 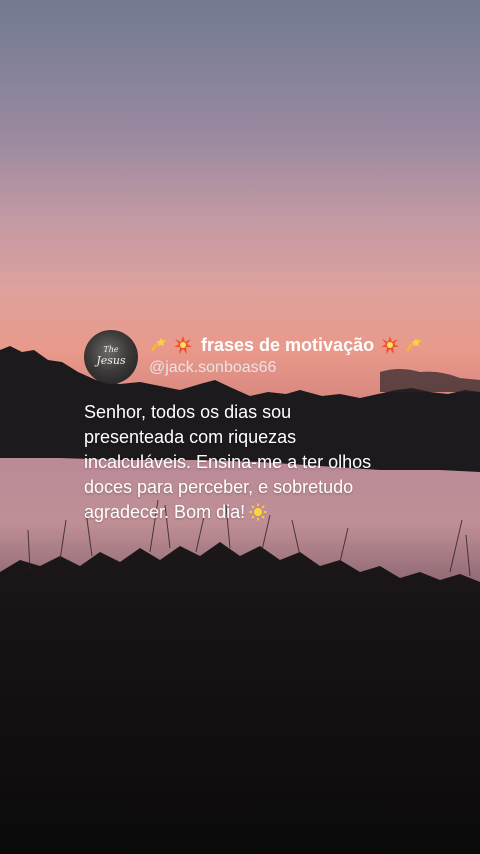 I want to click on avatar-logo: The Jesus, so click(x=111, y=356).